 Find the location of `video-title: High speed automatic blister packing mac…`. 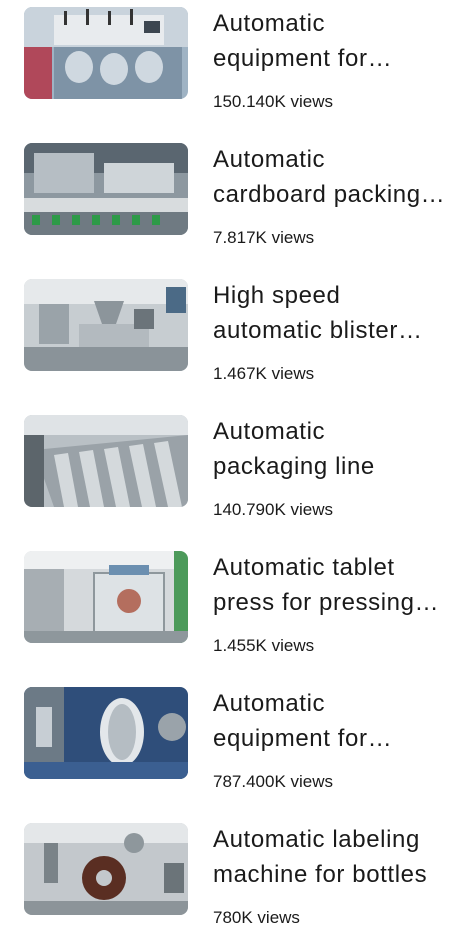

video-title: High speed automatic blister packing mac… is located at coordinates (329, 313).